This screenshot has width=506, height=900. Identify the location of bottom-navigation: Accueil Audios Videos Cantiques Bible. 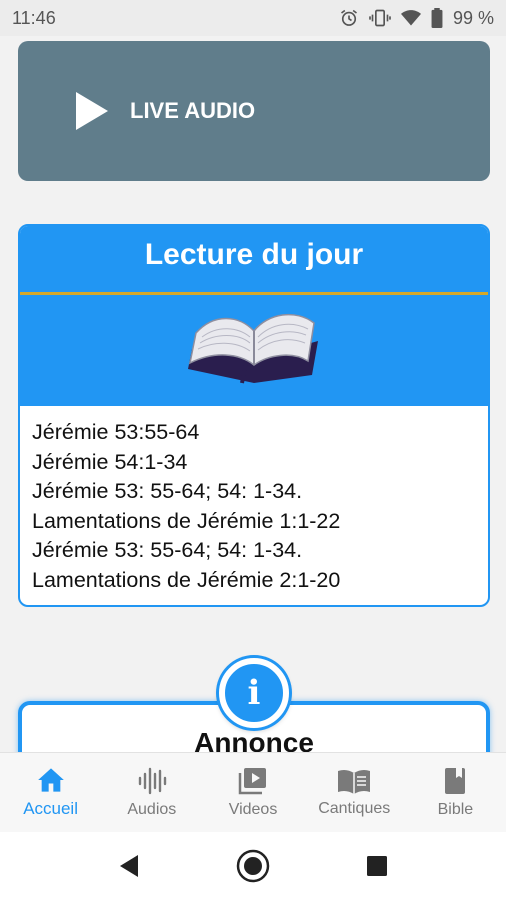
(253, 792).